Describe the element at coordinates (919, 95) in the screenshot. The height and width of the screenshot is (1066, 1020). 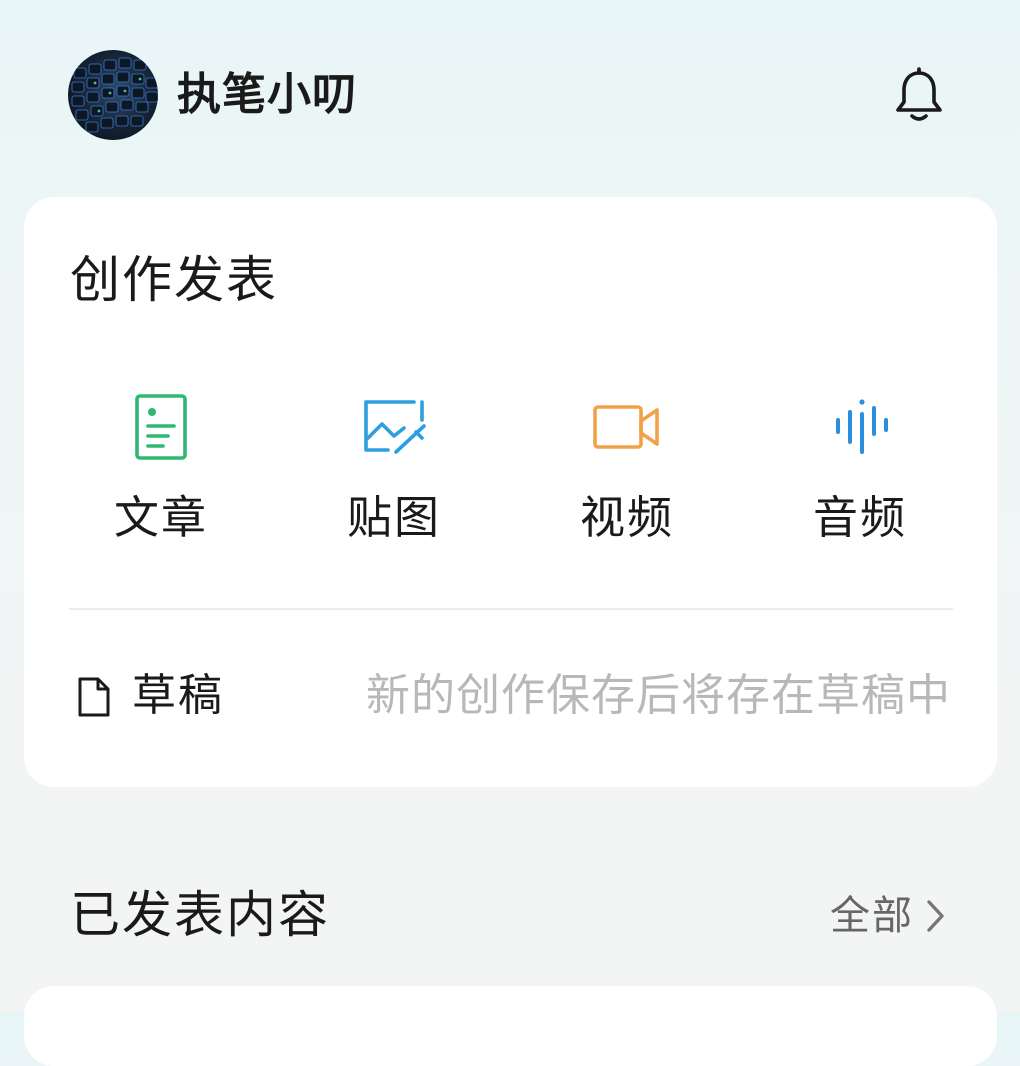
I see `bell-icon` at that location.